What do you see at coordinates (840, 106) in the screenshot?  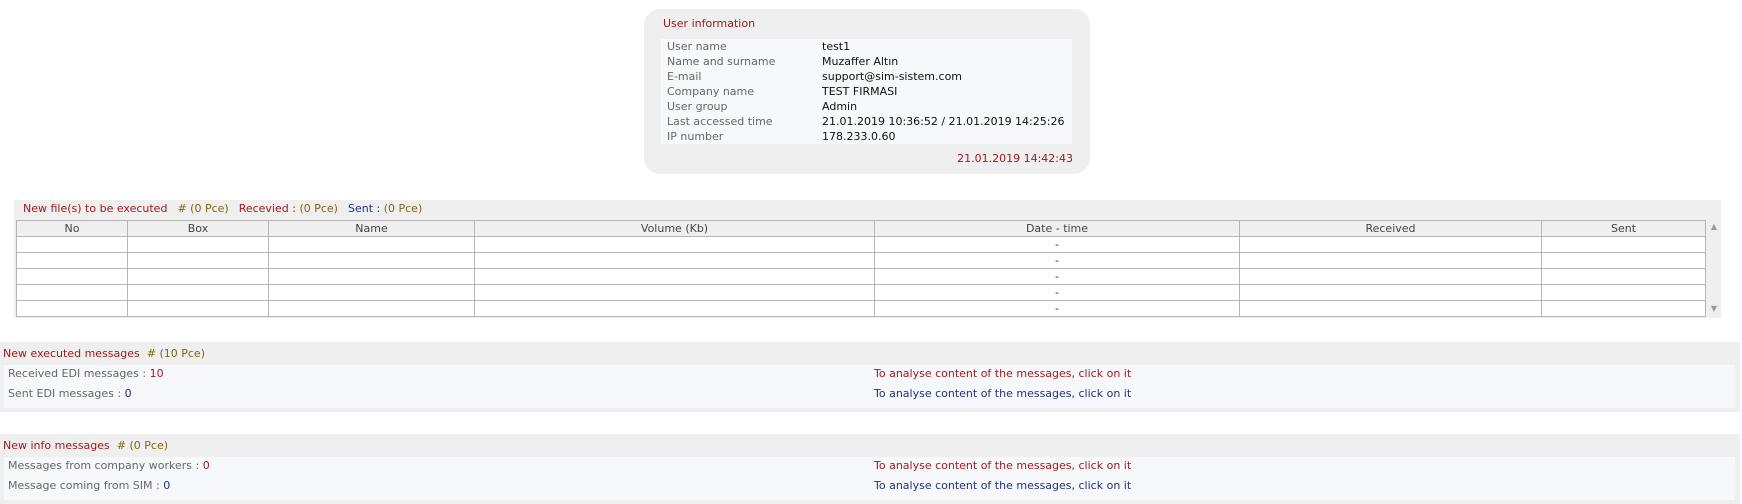 I see `user-group-value: Admin` at bounding box center [840, 106].